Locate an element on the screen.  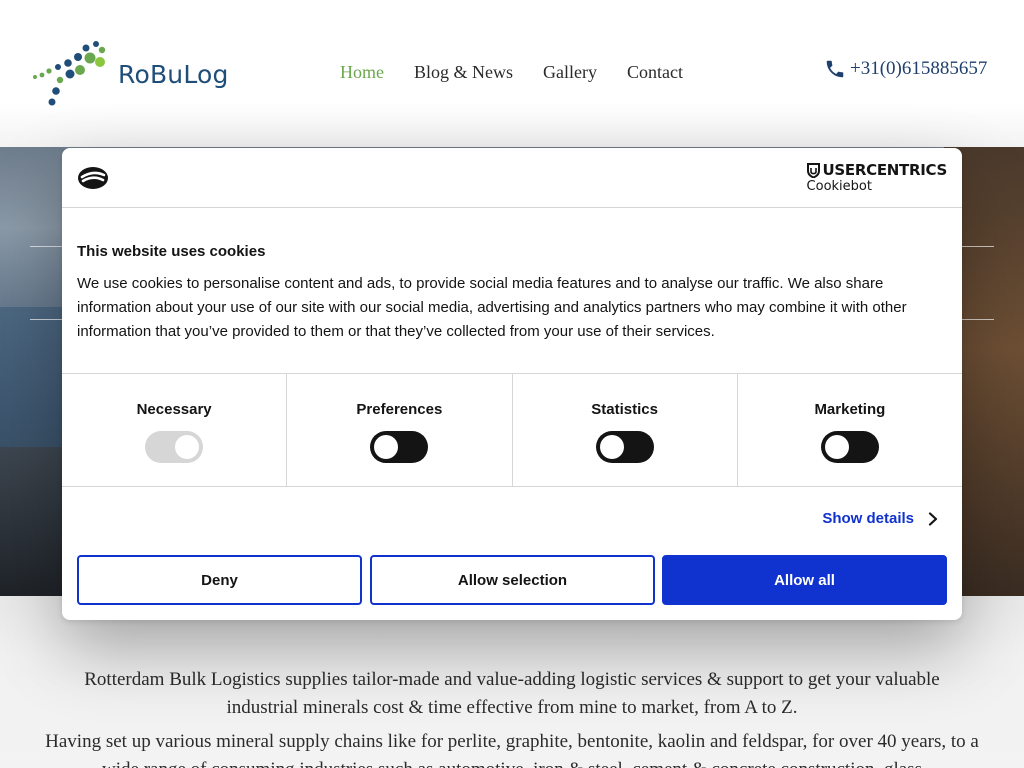
category-preferences: Preferences is located at coordinates (400, 430).